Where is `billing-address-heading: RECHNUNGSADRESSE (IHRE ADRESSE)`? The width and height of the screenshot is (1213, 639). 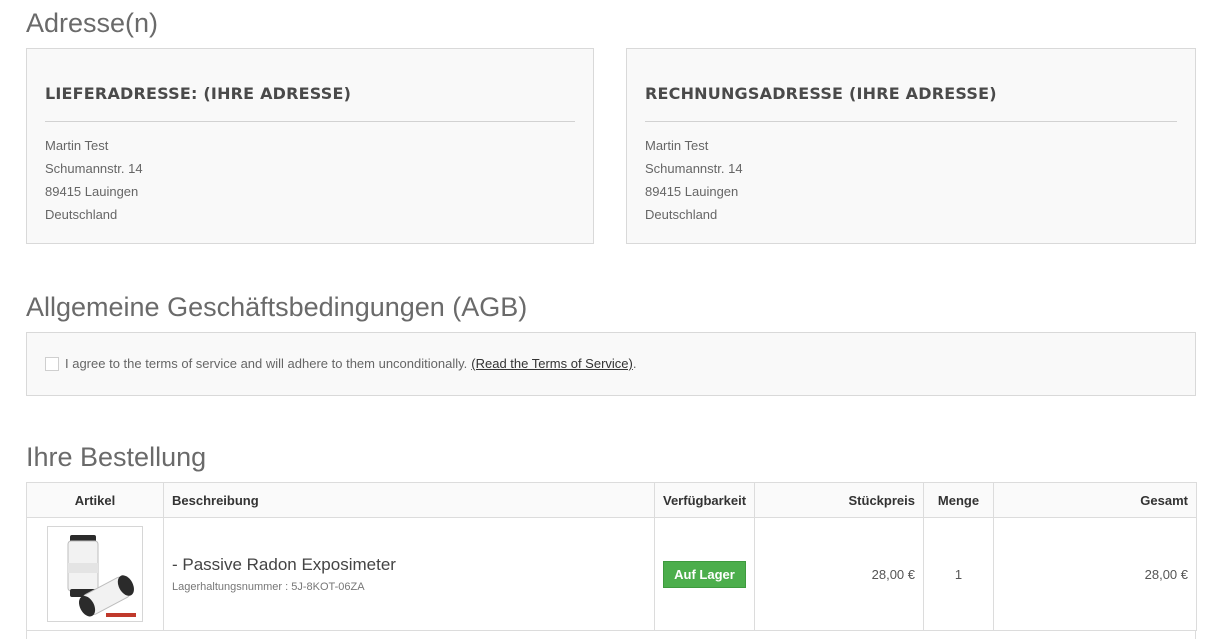 billing-address-heading: RECHNUNGSADRESSE (IHRE ADRESSE) is located at coordinates (911, 102).